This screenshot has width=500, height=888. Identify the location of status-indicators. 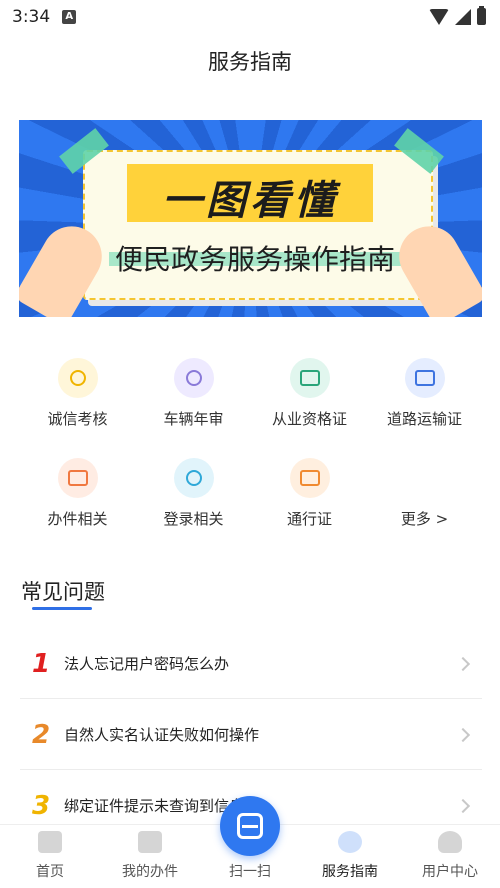
(457, 15).